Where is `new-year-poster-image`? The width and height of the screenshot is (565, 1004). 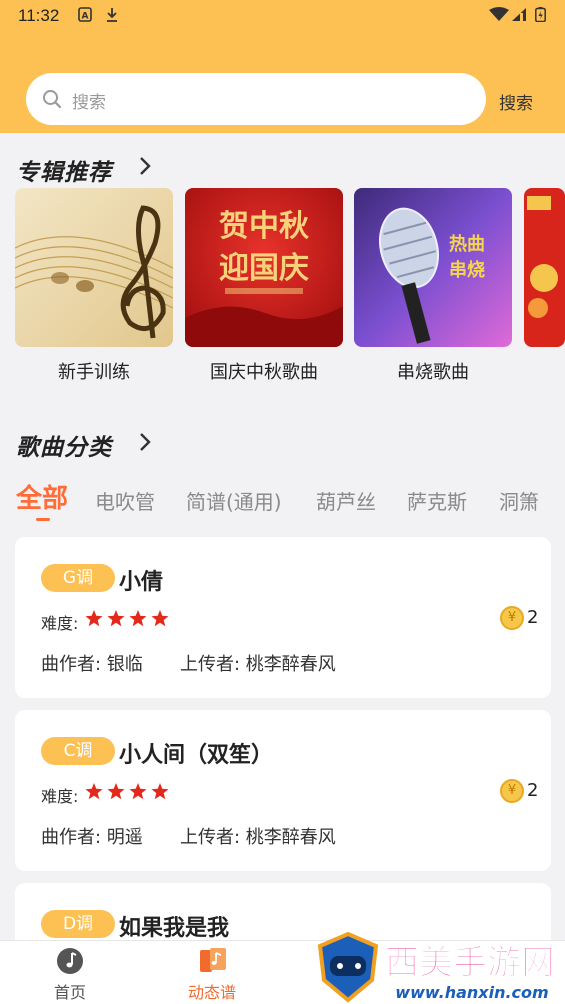 new-year-poster-image is located at coordinates (544, 267).